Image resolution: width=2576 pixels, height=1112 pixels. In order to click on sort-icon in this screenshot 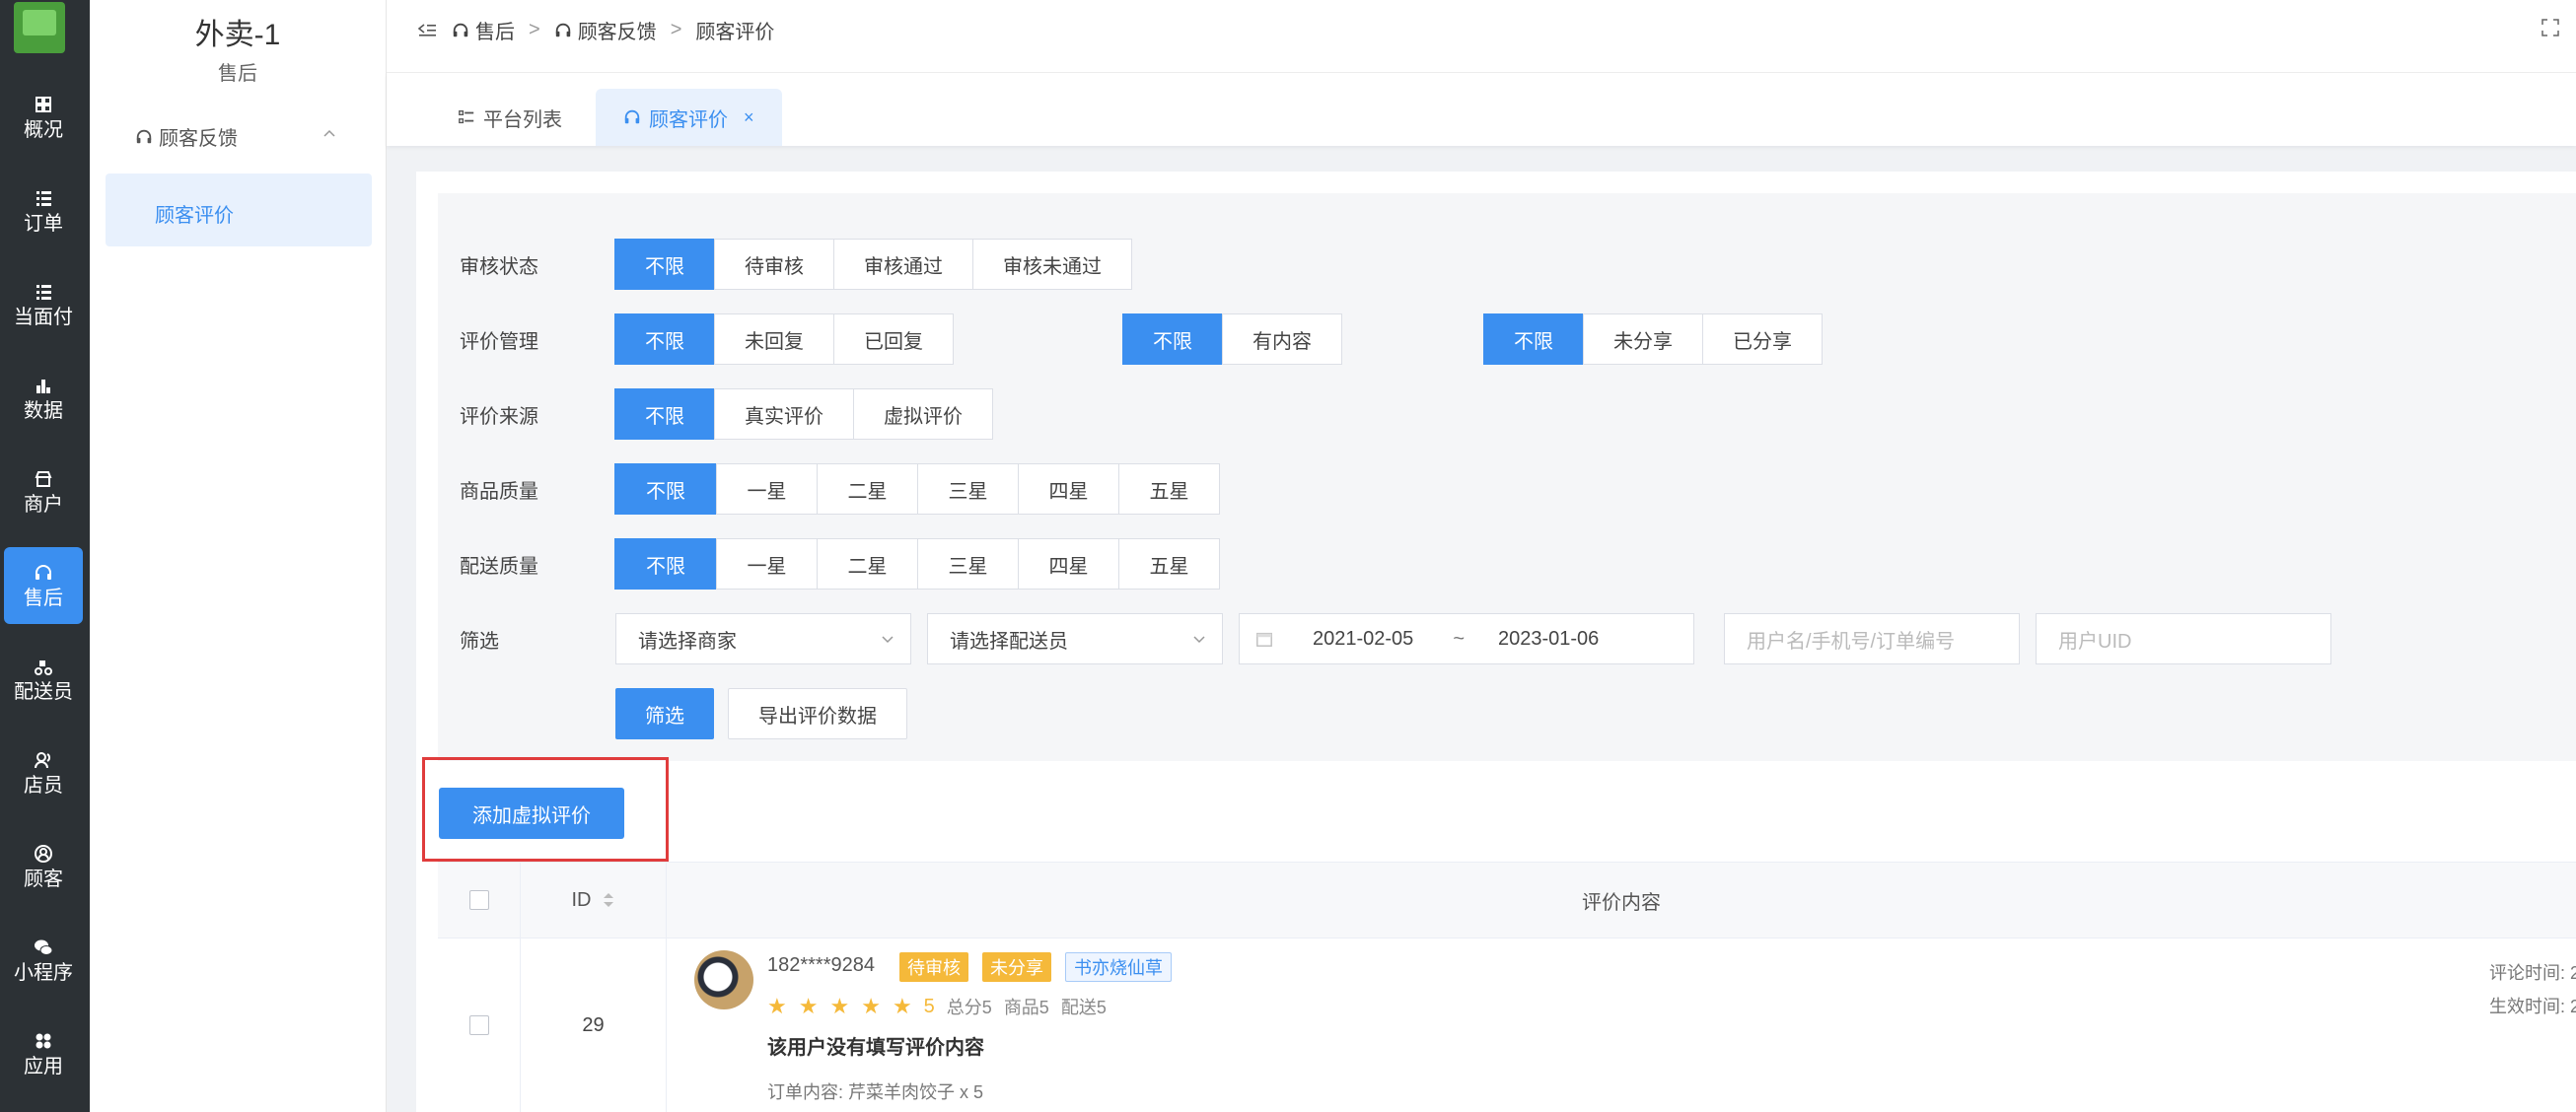, I will do `click(608, 900)`.